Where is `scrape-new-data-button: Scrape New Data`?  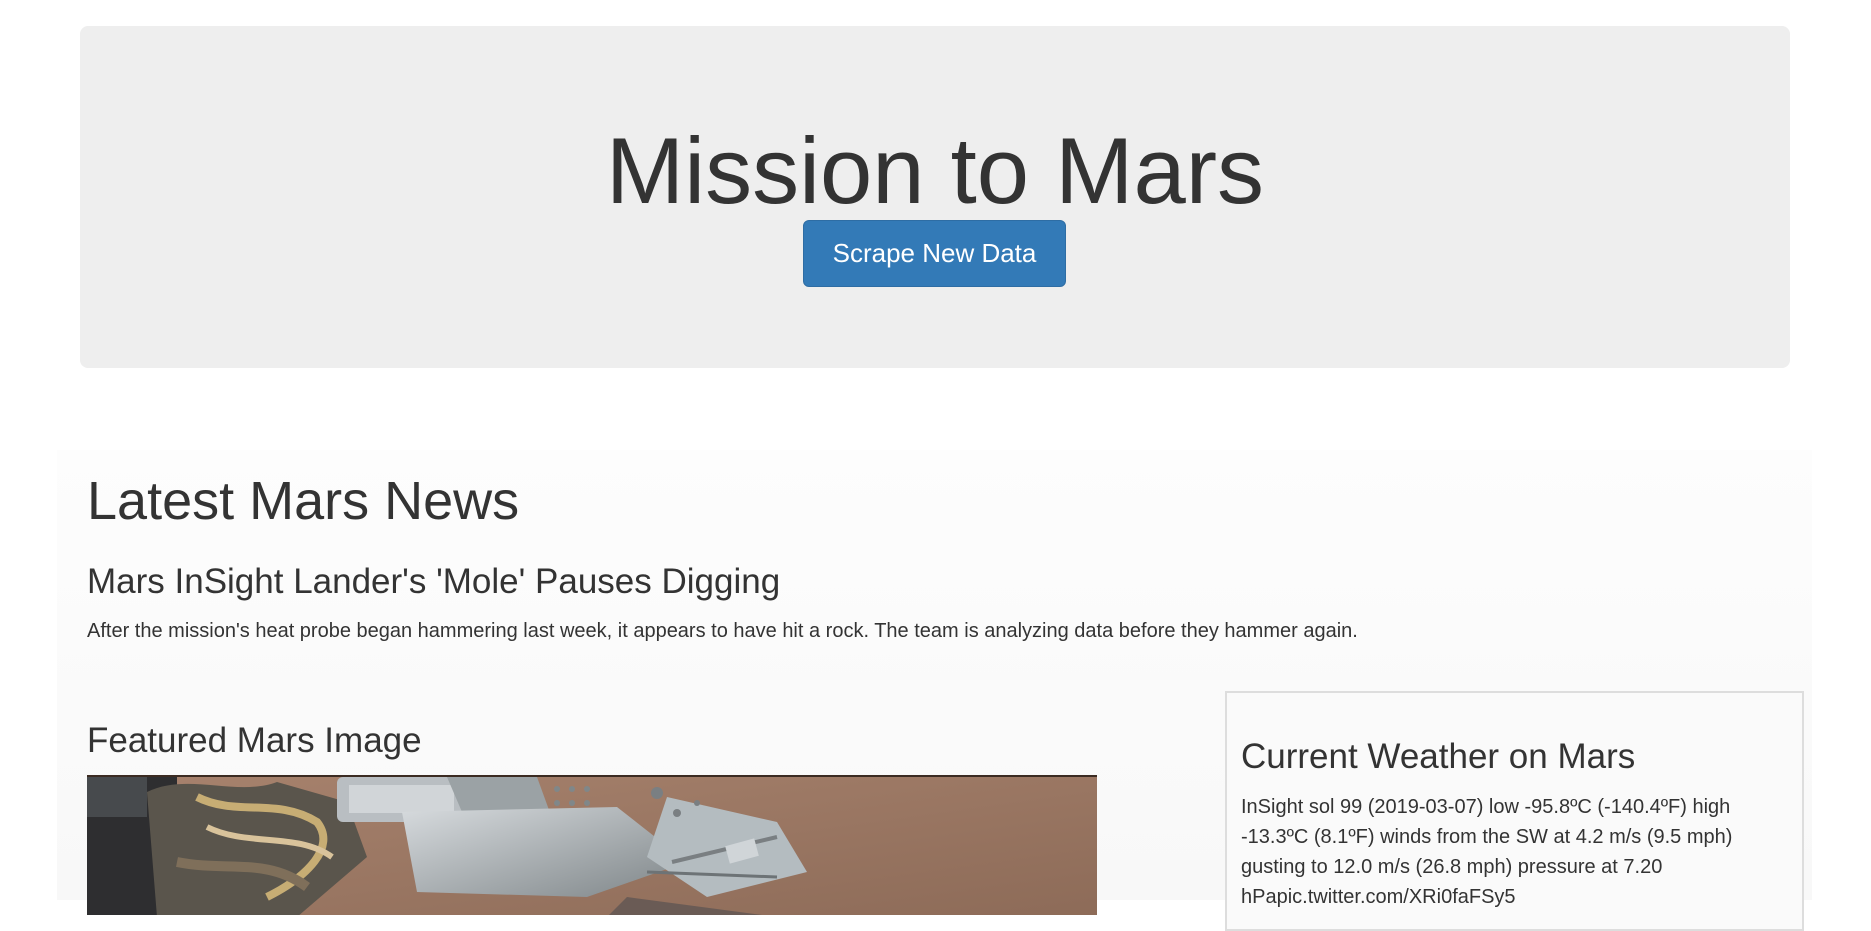
scrape-new-data-button: Scrape New Data is located at coordinates (934, 253).